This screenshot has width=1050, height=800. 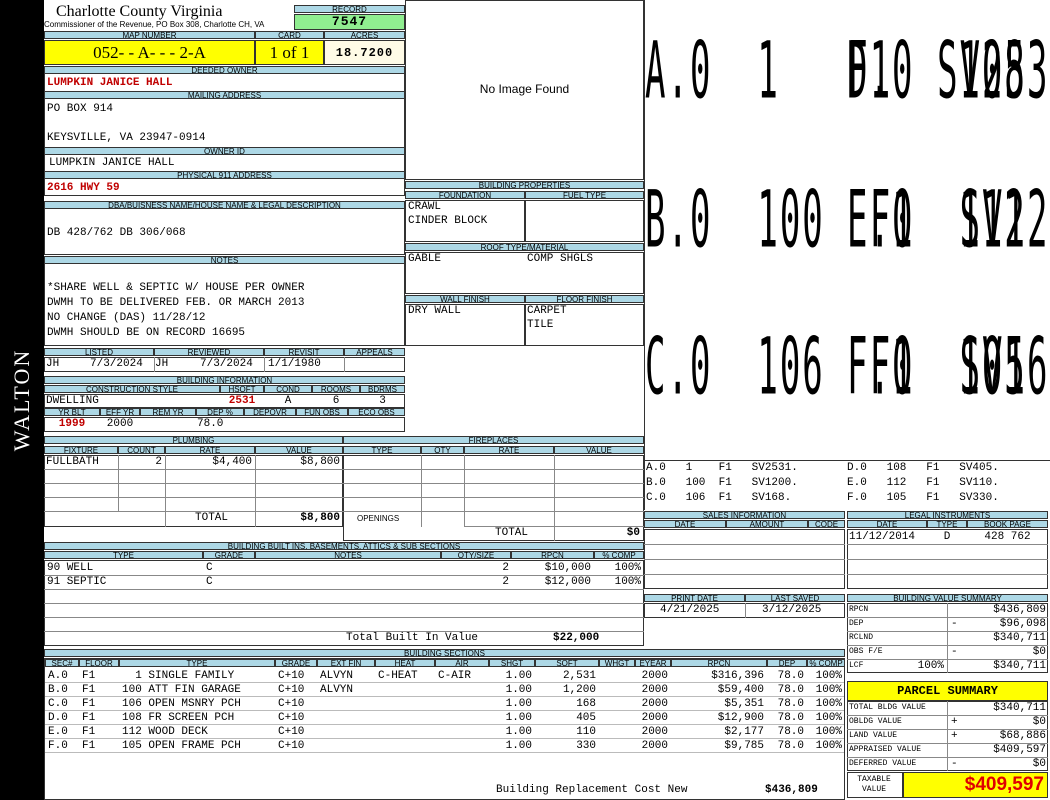 What do you see at coordinates (21, 400) in the screenshot?
I see `side-label: WALTON` at bounding box center [21, 400].